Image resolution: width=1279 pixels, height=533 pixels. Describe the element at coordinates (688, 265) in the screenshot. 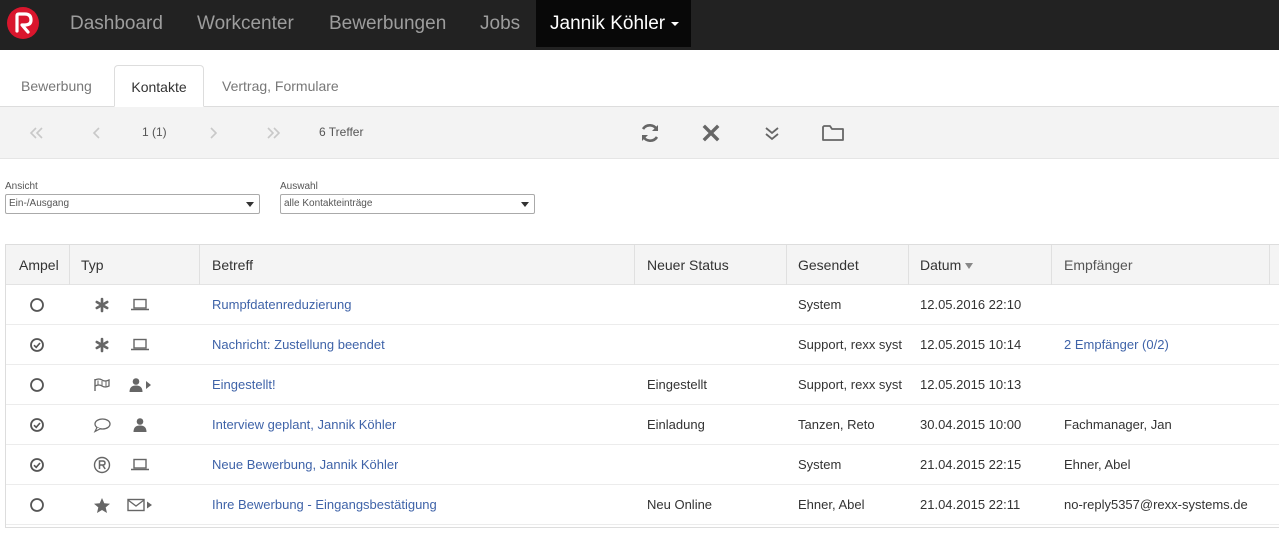

I see `column-neuer-status: Neuer Status` at that location.